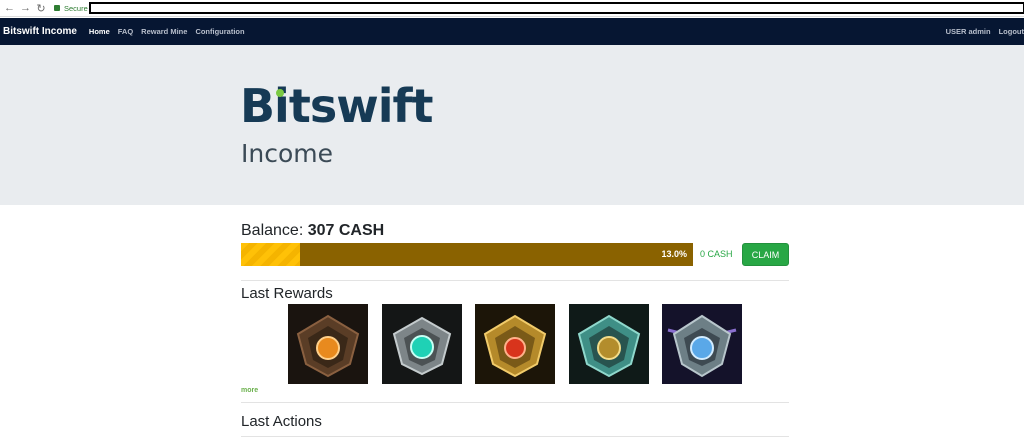 The height and width of the screenshot is (442, 1024). Describe the element at coordinates (467, 254) in the screenshot. I see `mining-progress-bar: 13.0%` at that location.